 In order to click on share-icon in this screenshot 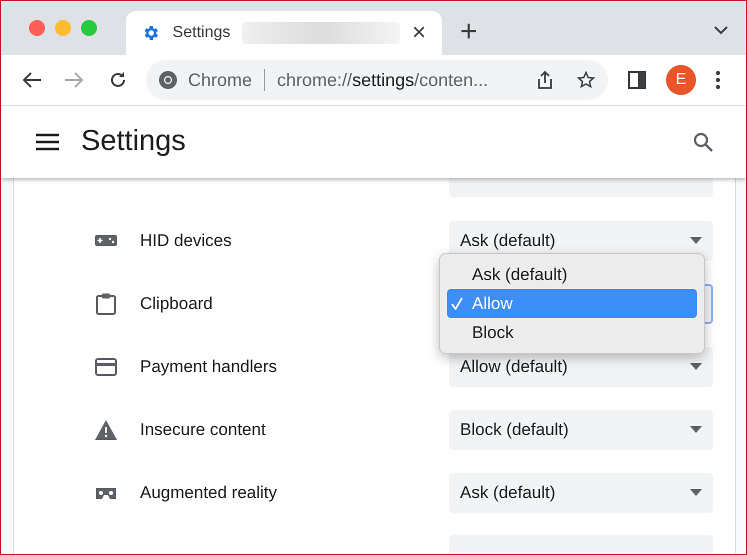, I will do `click(545, 80)`.